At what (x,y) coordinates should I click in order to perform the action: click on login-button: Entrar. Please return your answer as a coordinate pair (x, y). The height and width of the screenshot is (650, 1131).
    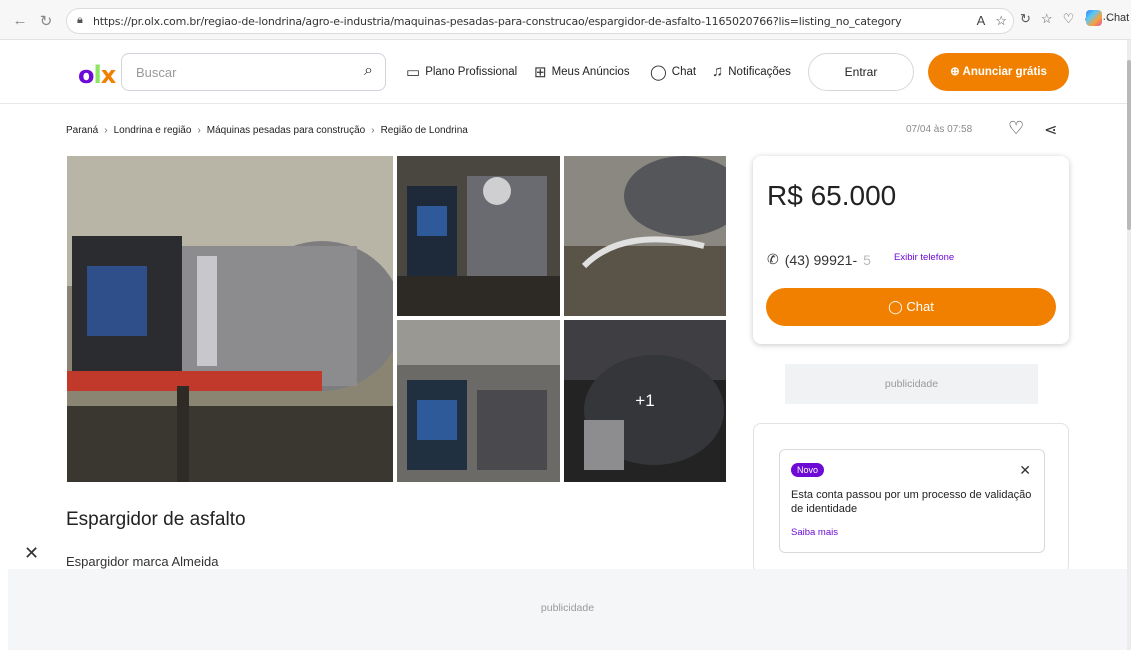
    Looking at the image, I should click on (861, 72).